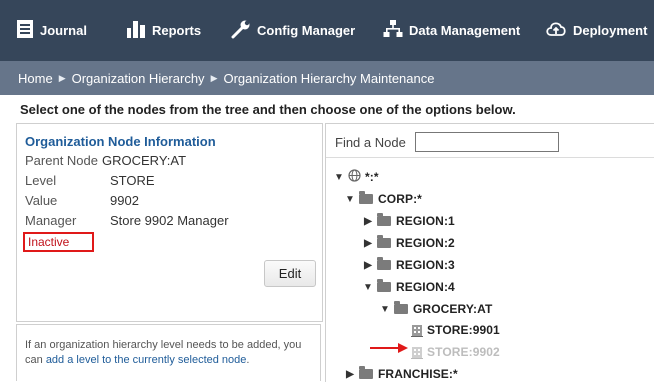 The width and height of the screenshot is (654, 382). I want to click on edit-button: Edit, so click(290, 273).